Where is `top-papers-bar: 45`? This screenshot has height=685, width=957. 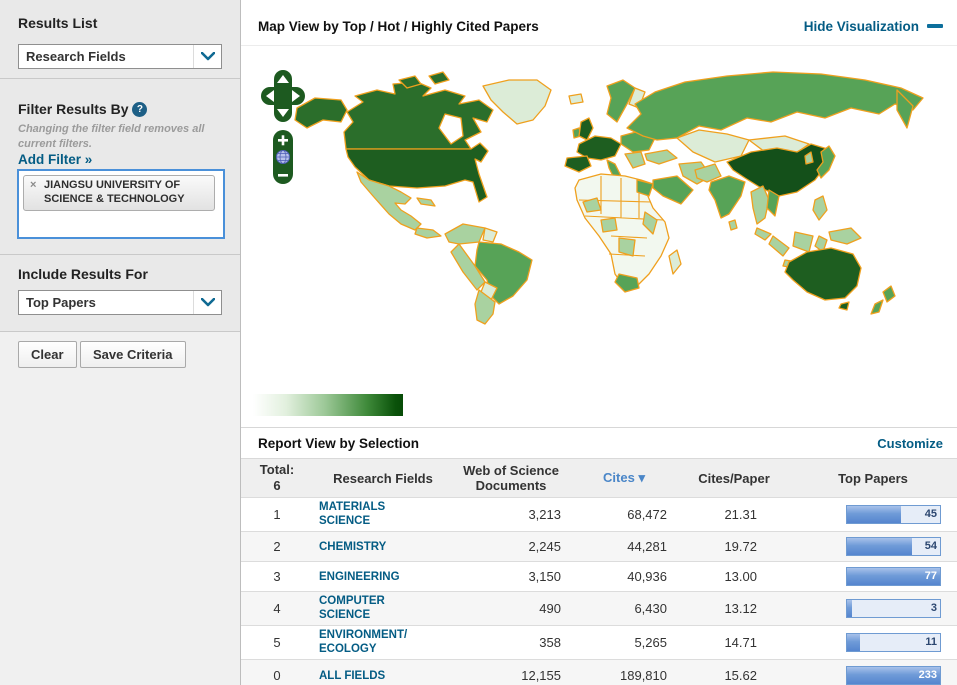 top-papers-bar: 45 is located at coordinates (893, 514).